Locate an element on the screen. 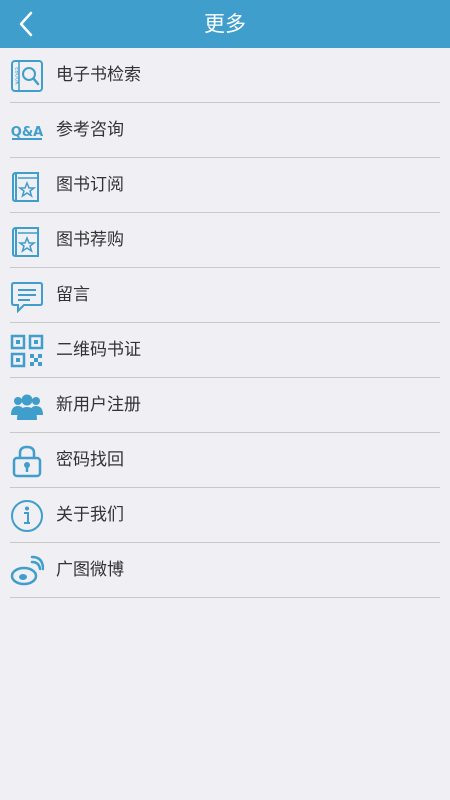  svg-text: EBOOK is located at coordinates (17, 76).